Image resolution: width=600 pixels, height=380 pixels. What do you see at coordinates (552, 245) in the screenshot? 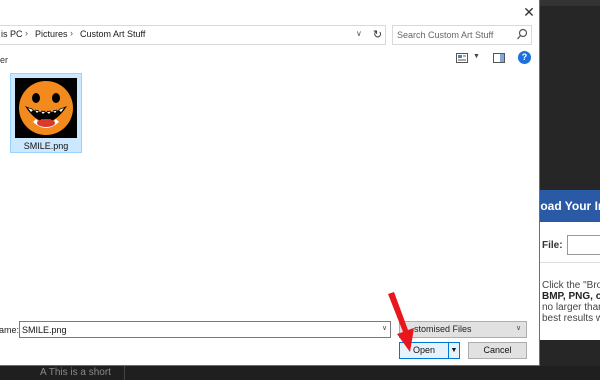
I see `upload-file-label: File:` at bounding box center [552, 245].